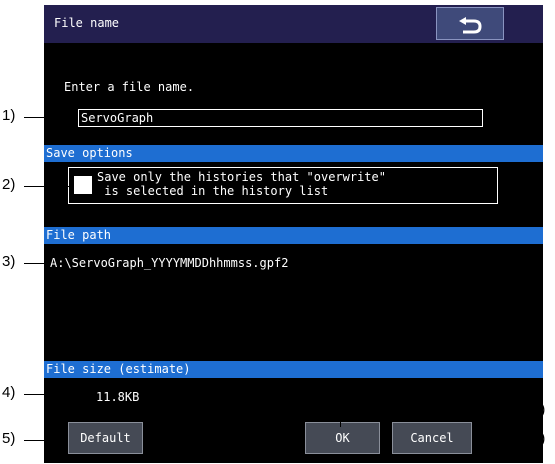  I want to click on title-bar: File name, so click(293, 24).